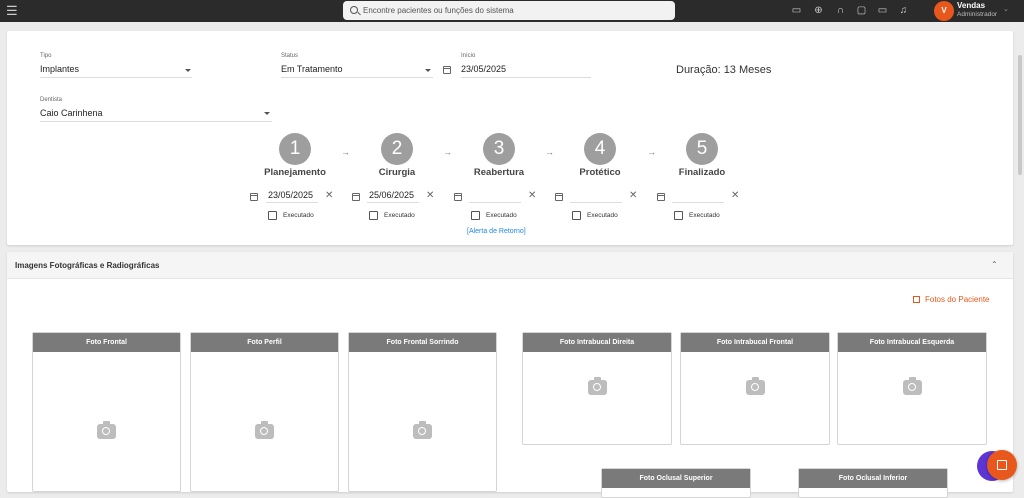 The image size is (1024, 498). Describe the element at coordinates (354, 10) in the screenshot. I see `search-icon` at that location.